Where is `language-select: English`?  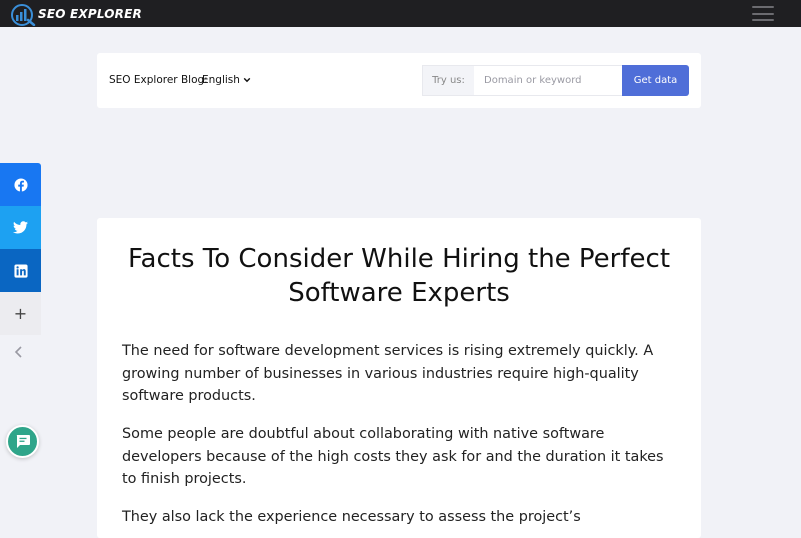
language-select: English is located at coordinates (226, 80).